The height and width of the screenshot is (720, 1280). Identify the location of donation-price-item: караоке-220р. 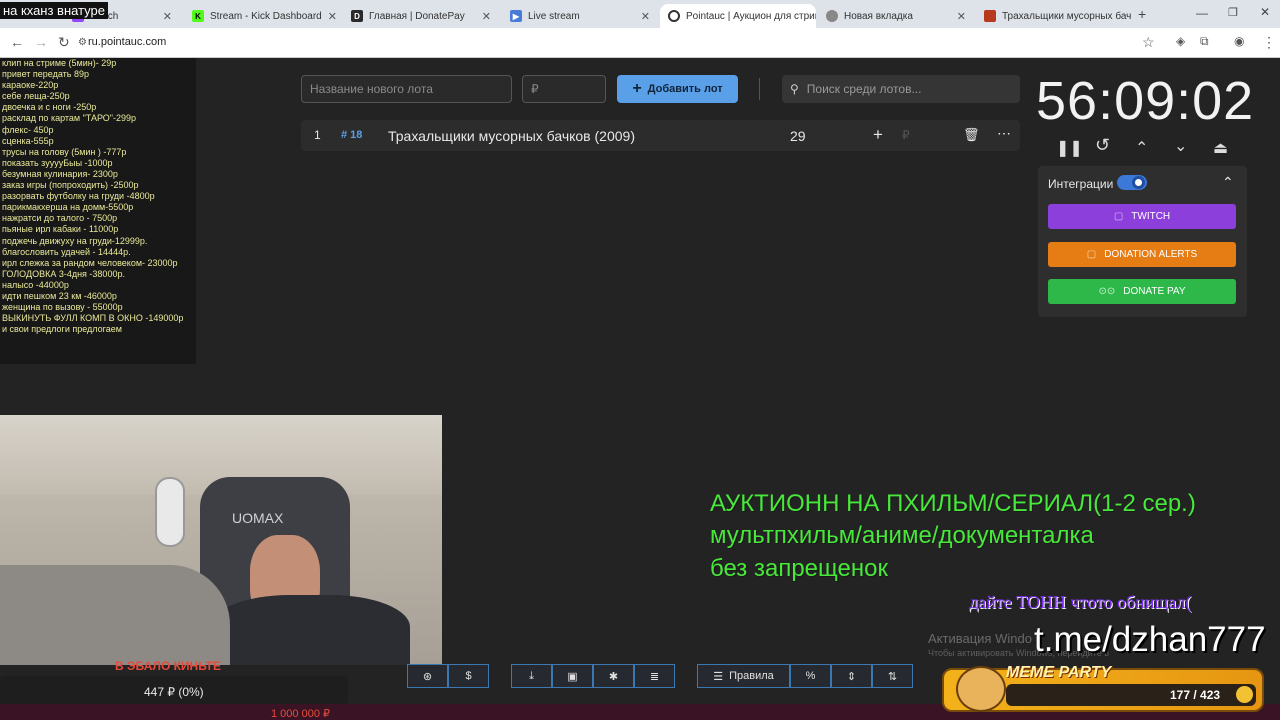
(30, 85).